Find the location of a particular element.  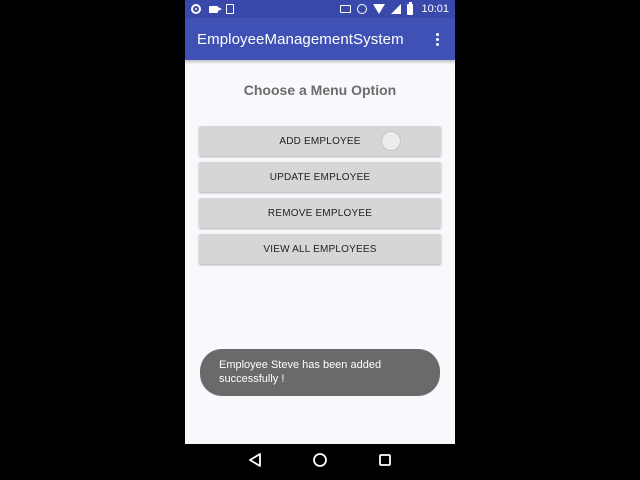

update-employee-button: UPDATE EMPLOYEE is located at coordinates (320, 177).